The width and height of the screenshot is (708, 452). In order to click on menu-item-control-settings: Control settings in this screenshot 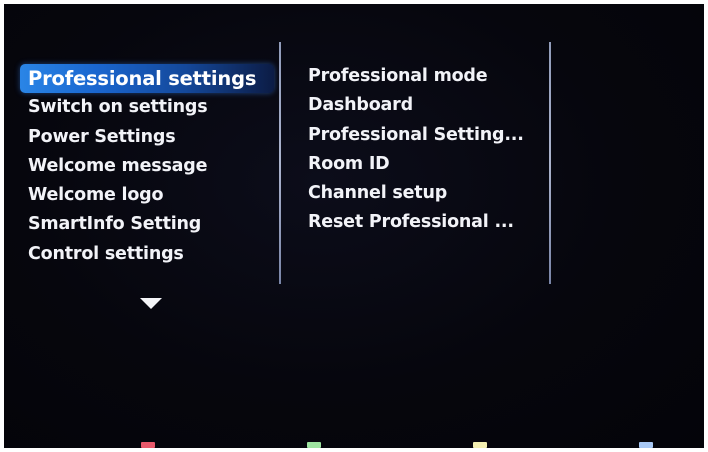, I will do `click(147, 254)`.